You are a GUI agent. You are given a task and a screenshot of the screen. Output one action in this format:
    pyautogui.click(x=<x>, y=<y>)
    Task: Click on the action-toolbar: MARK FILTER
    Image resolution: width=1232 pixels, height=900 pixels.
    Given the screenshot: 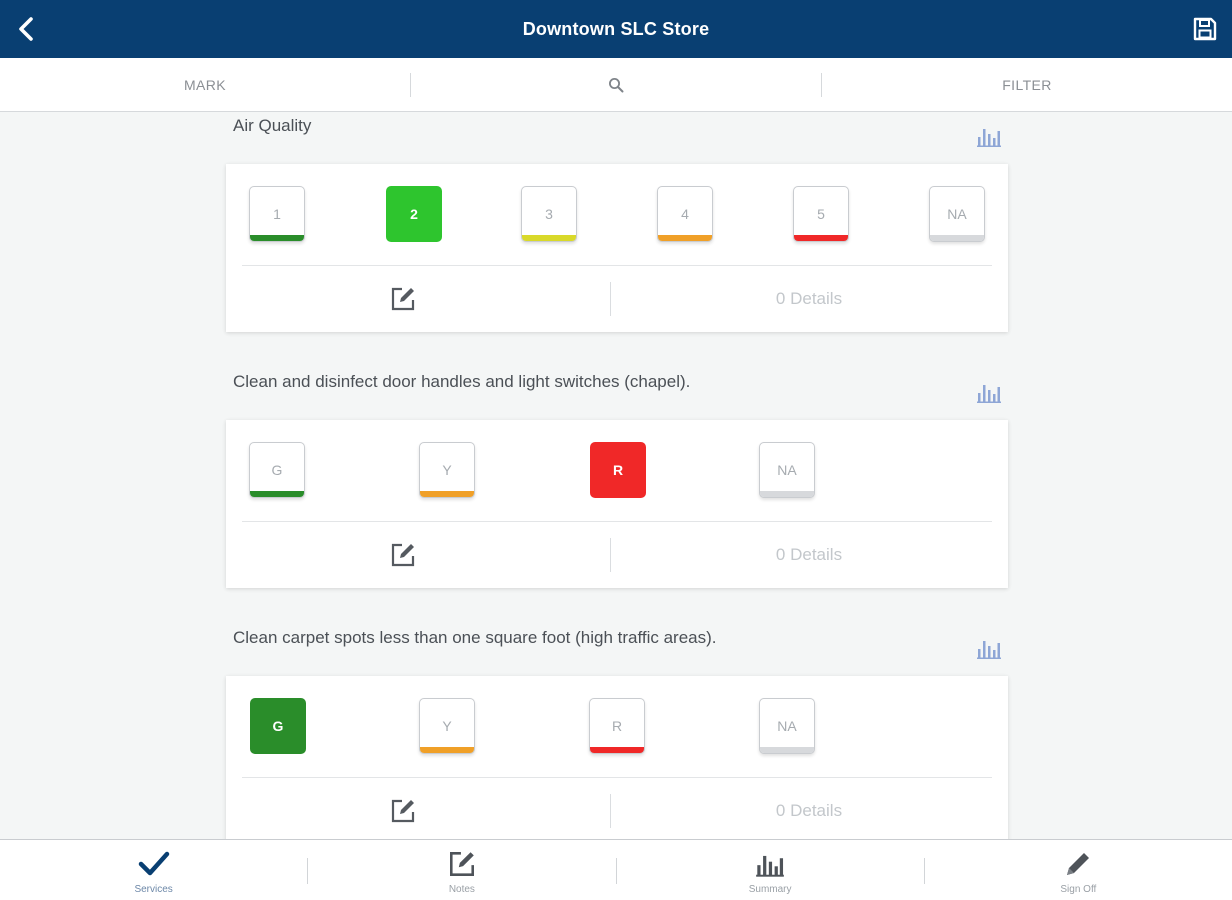 What is the action you would take?
    pyautogui.click(x=616, y=85)
    